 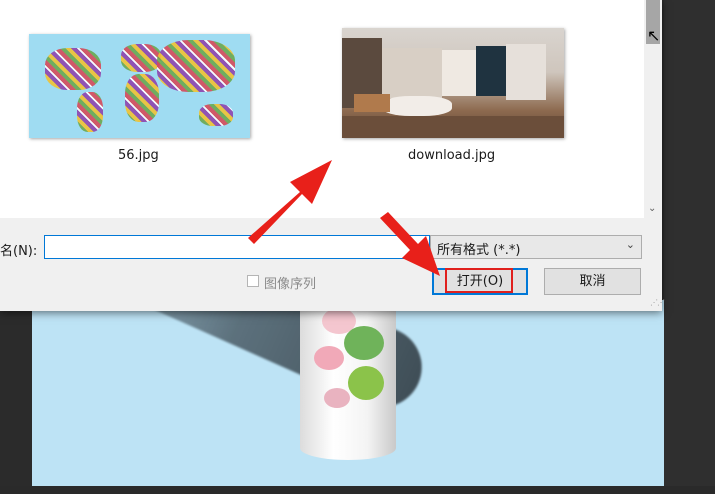 What do you see at coordinates (290, 202) in the screenshot?
I see `arrow-to-download-icon` at bounding box center [290, 202].